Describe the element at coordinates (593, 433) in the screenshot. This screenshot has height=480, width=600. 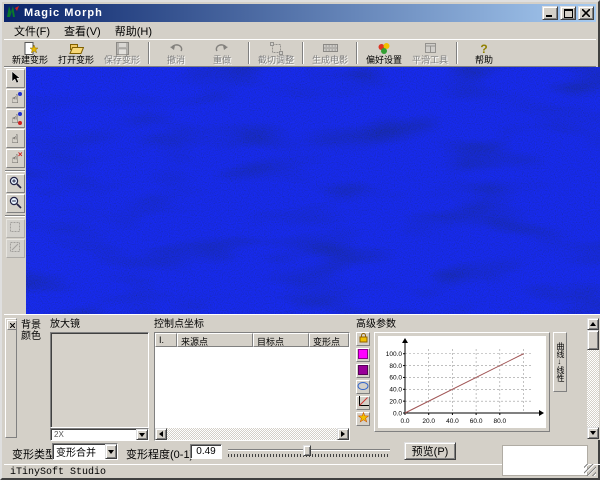
I see `scroll-down-icon` at that location.